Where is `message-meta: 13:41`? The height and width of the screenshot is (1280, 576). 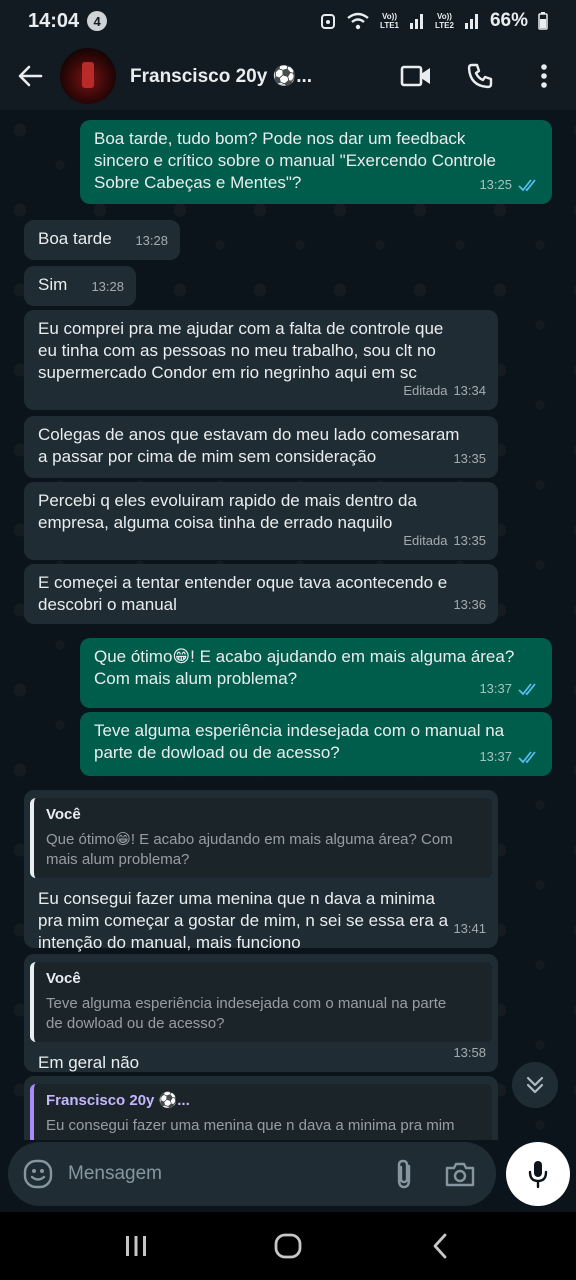
message-meta: 13:41 is located at coordinates (469, 929).